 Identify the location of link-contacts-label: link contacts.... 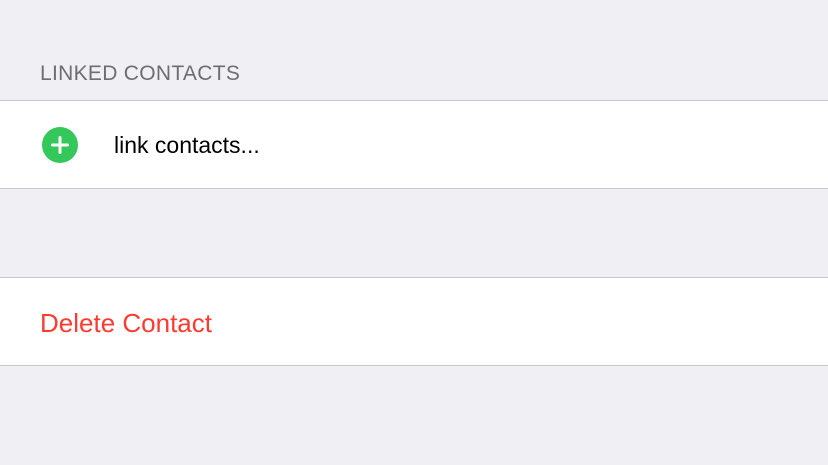
(187, 145).